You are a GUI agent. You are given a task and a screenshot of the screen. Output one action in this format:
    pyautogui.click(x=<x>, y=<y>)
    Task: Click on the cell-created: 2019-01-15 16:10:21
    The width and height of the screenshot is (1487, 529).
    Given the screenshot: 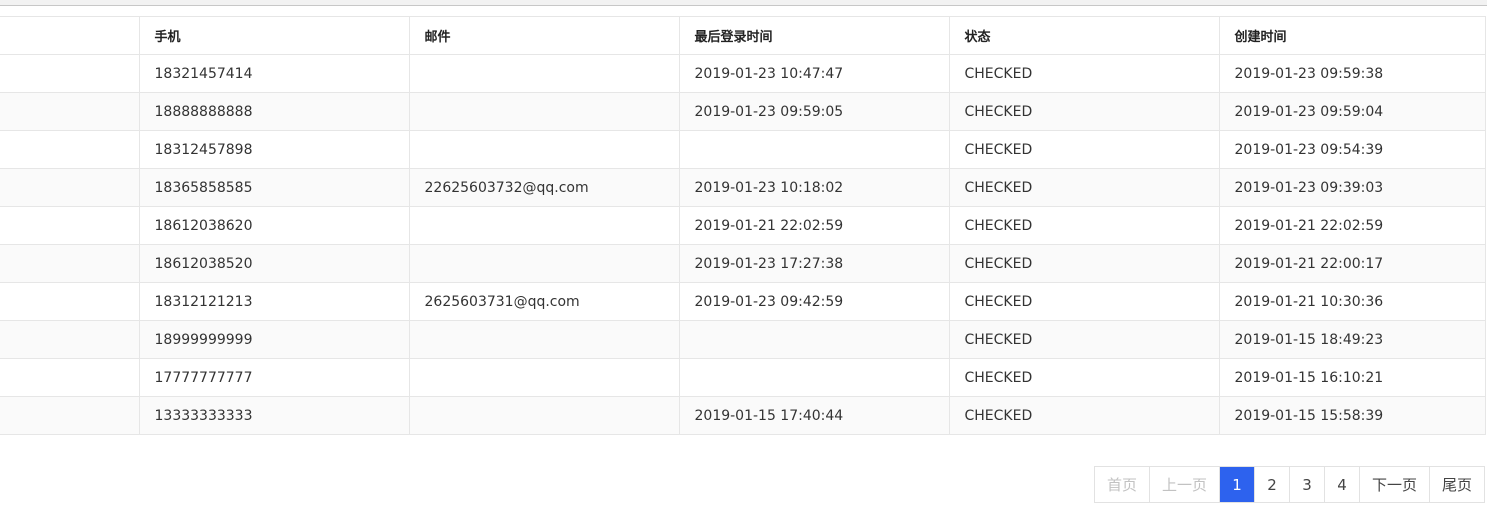 What is the action you would take?
    pyautogui.click(x=1352, y=377)
    